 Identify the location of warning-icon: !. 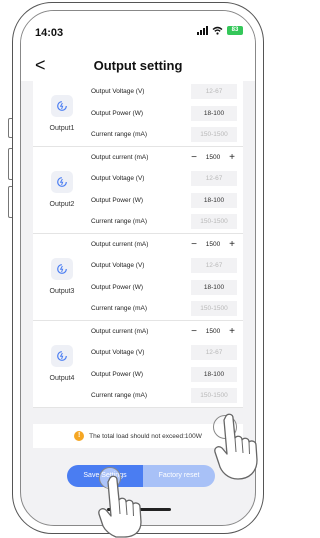
(79, 436).